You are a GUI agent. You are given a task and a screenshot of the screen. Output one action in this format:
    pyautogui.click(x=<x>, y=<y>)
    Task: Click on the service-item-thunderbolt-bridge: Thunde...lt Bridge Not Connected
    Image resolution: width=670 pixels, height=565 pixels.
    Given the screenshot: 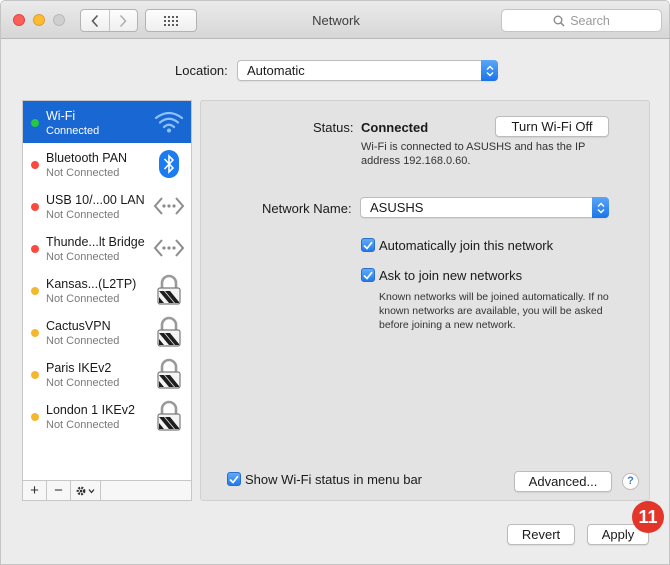 What is the action you would take?
    pyautogui.click(x=107, y=248)
    